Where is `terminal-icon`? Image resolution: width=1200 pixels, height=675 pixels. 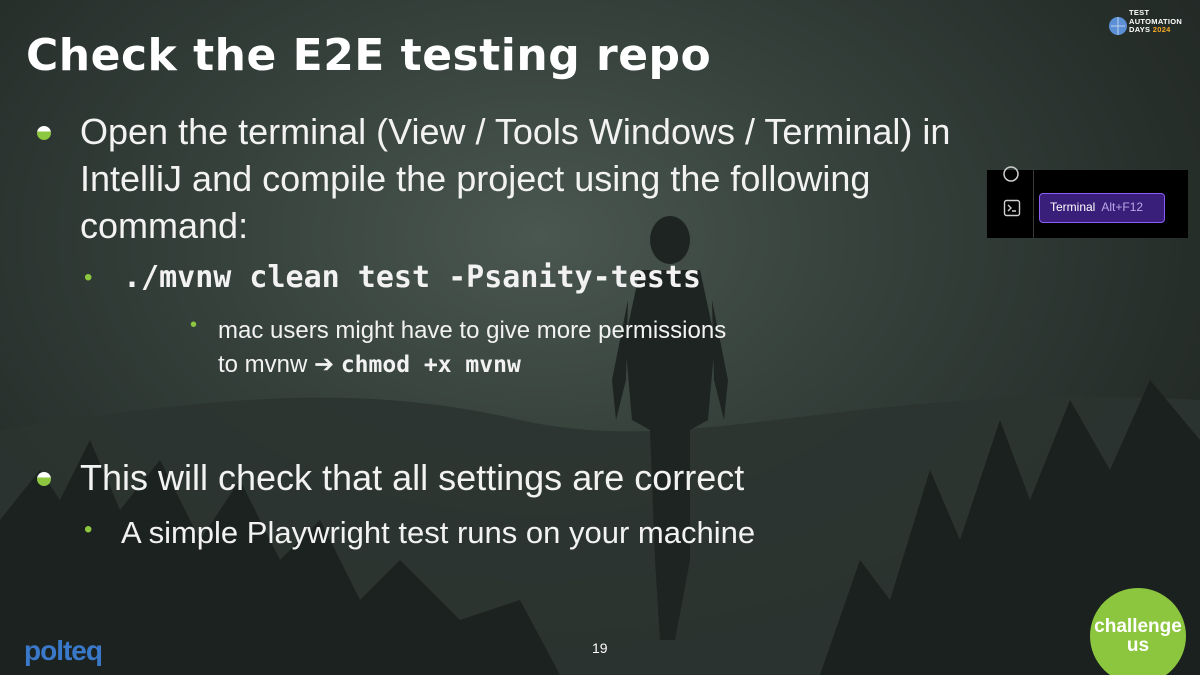
terminal-icon is located at coordinates (1012, 208).